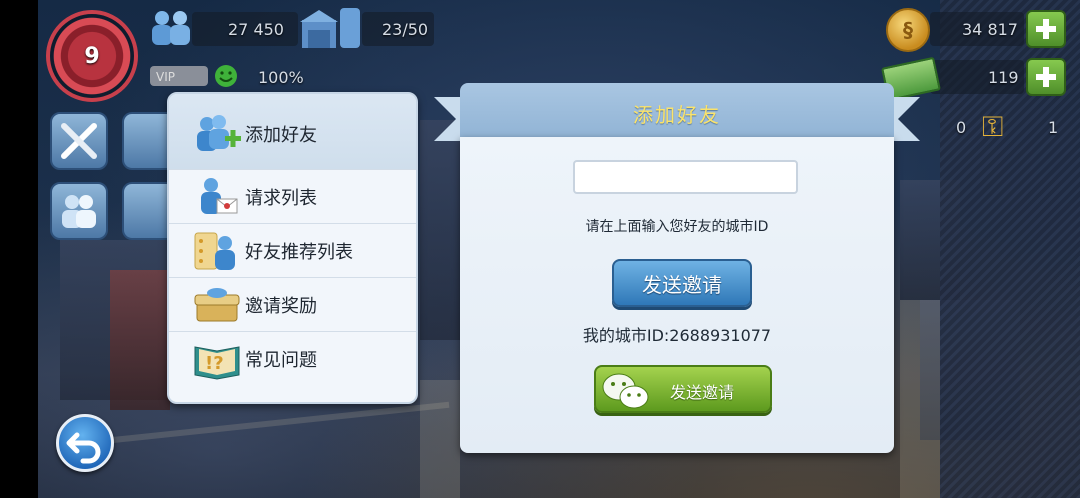  What do you see at coordinates (330, 28) in the screenshot?
I see `vehicle-garage-icon` at bounding box center [330, 28].